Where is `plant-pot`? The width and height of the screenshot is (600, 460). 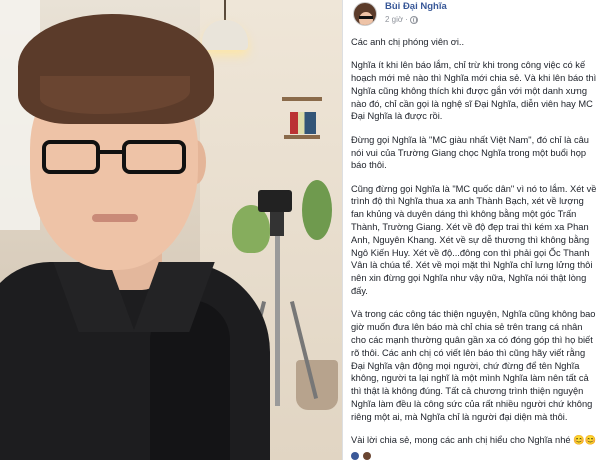
plant-pot is located at coordinates (317, 385).